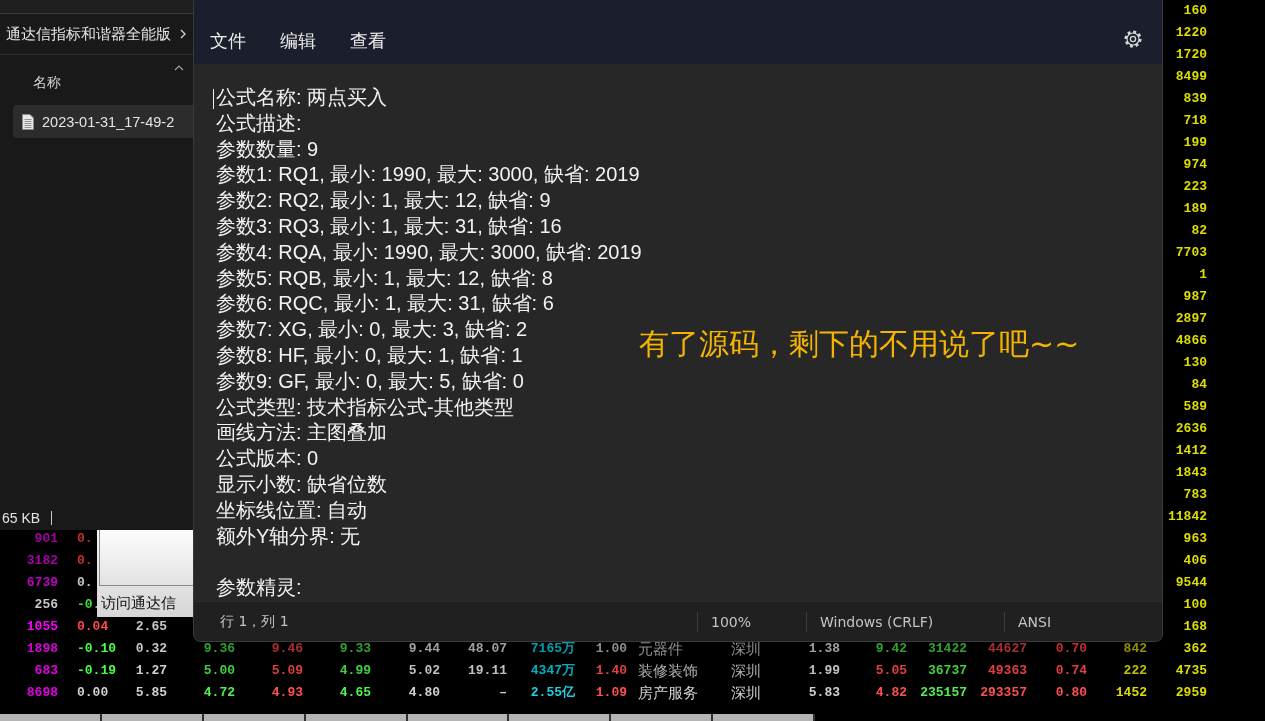 This screenshot has height=721, width=1265. Describe the element at coordinates (42, 627) in the screenshot. I see `table-cell: 1055` at that location.